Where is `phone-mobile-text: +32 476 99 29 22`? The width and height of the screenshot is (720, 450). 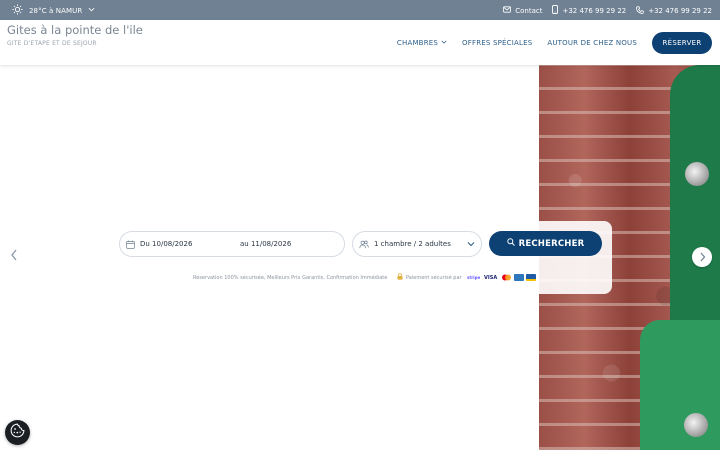
phone-mobile-text: +32 476 99 29 22 is located at coordinates (594, 10).